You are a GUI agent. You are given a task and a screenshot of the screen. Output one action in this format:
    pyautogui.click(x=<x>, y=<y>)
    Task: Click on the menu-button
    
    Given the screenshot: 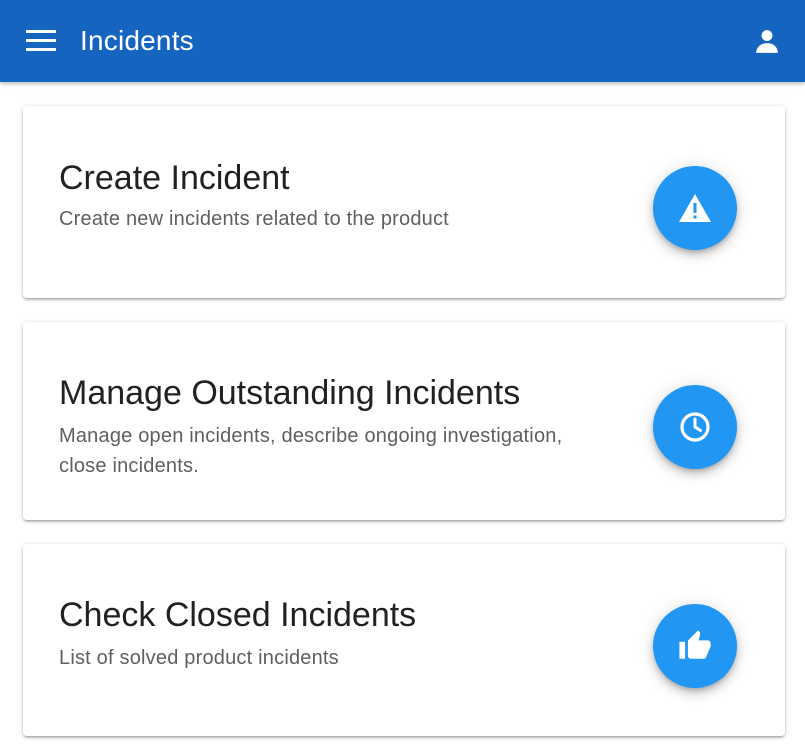 What is the action you would take?
    pyautogui.click(x=41, y=41)
    